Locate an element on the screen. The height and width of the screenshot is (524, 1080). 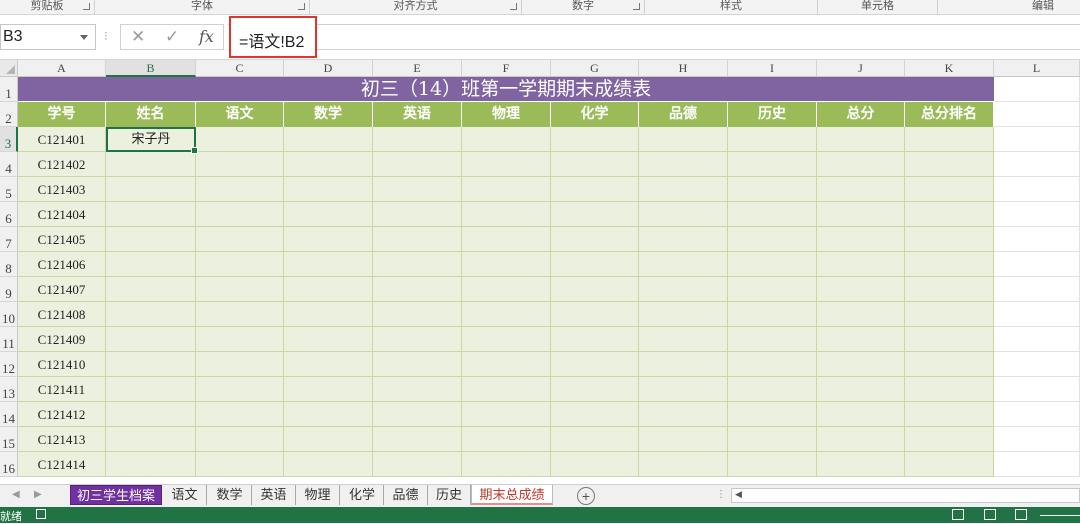
header-cell: 物理 is located at coordinates (506, 114).